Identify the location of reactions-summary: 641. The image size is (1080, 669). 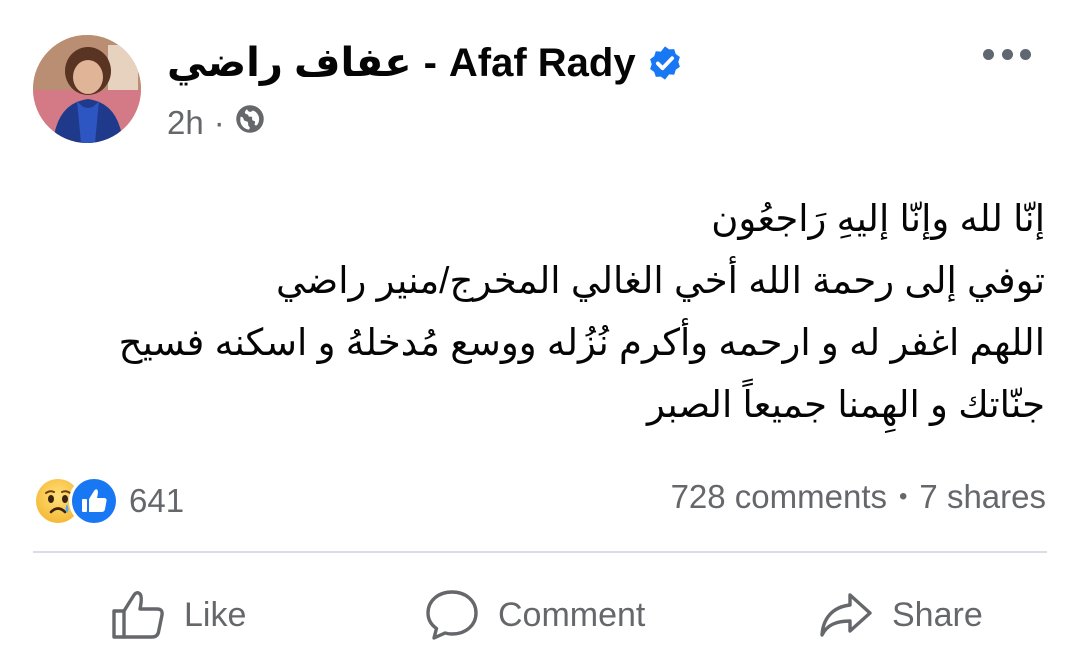
(108, 501).